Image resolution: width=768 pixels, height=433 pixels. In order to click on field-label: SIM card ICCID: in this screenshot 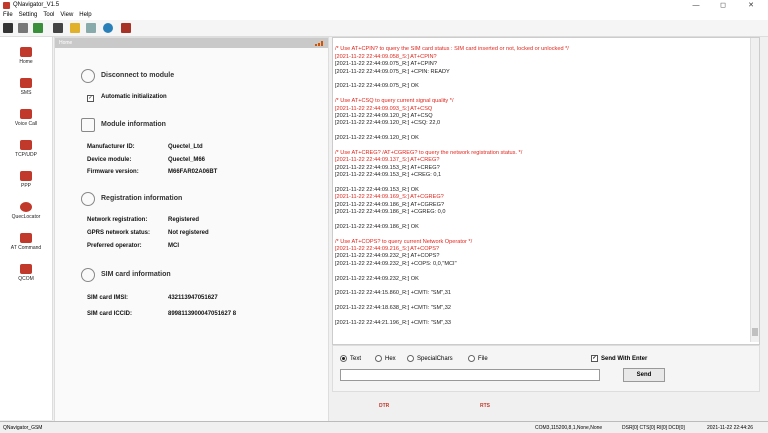, I will do `click(110, 314)`.